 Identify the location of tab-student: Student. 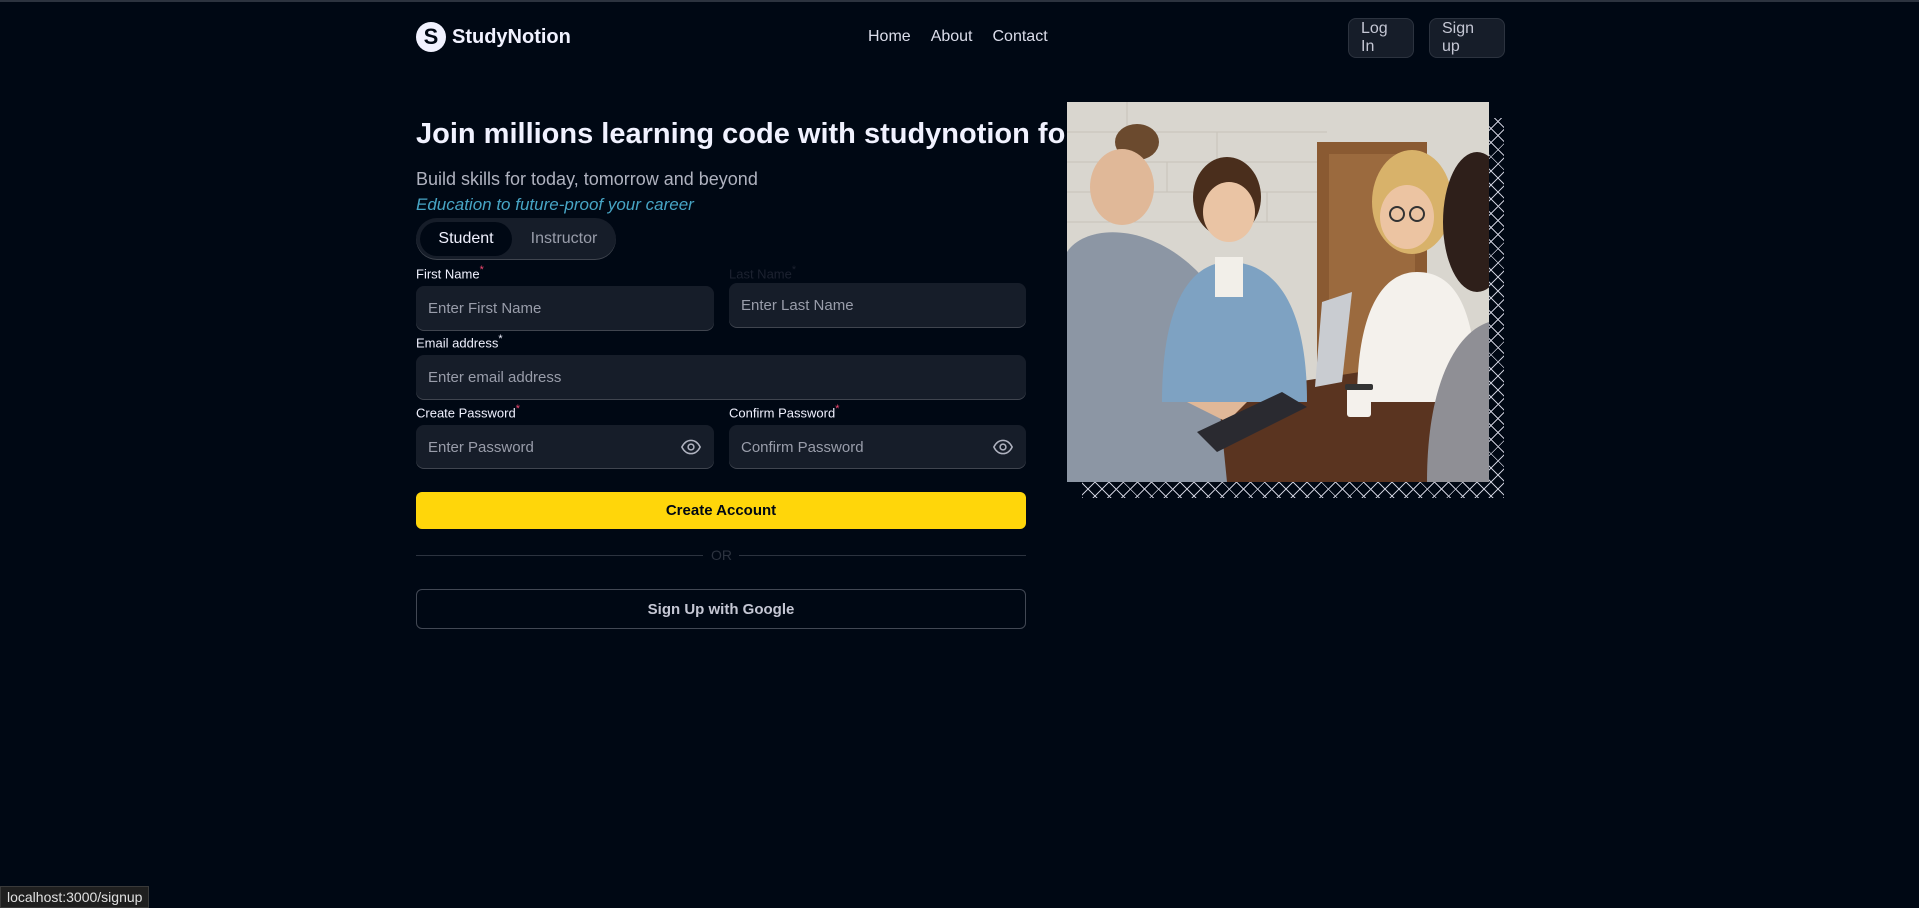
(466, 239).